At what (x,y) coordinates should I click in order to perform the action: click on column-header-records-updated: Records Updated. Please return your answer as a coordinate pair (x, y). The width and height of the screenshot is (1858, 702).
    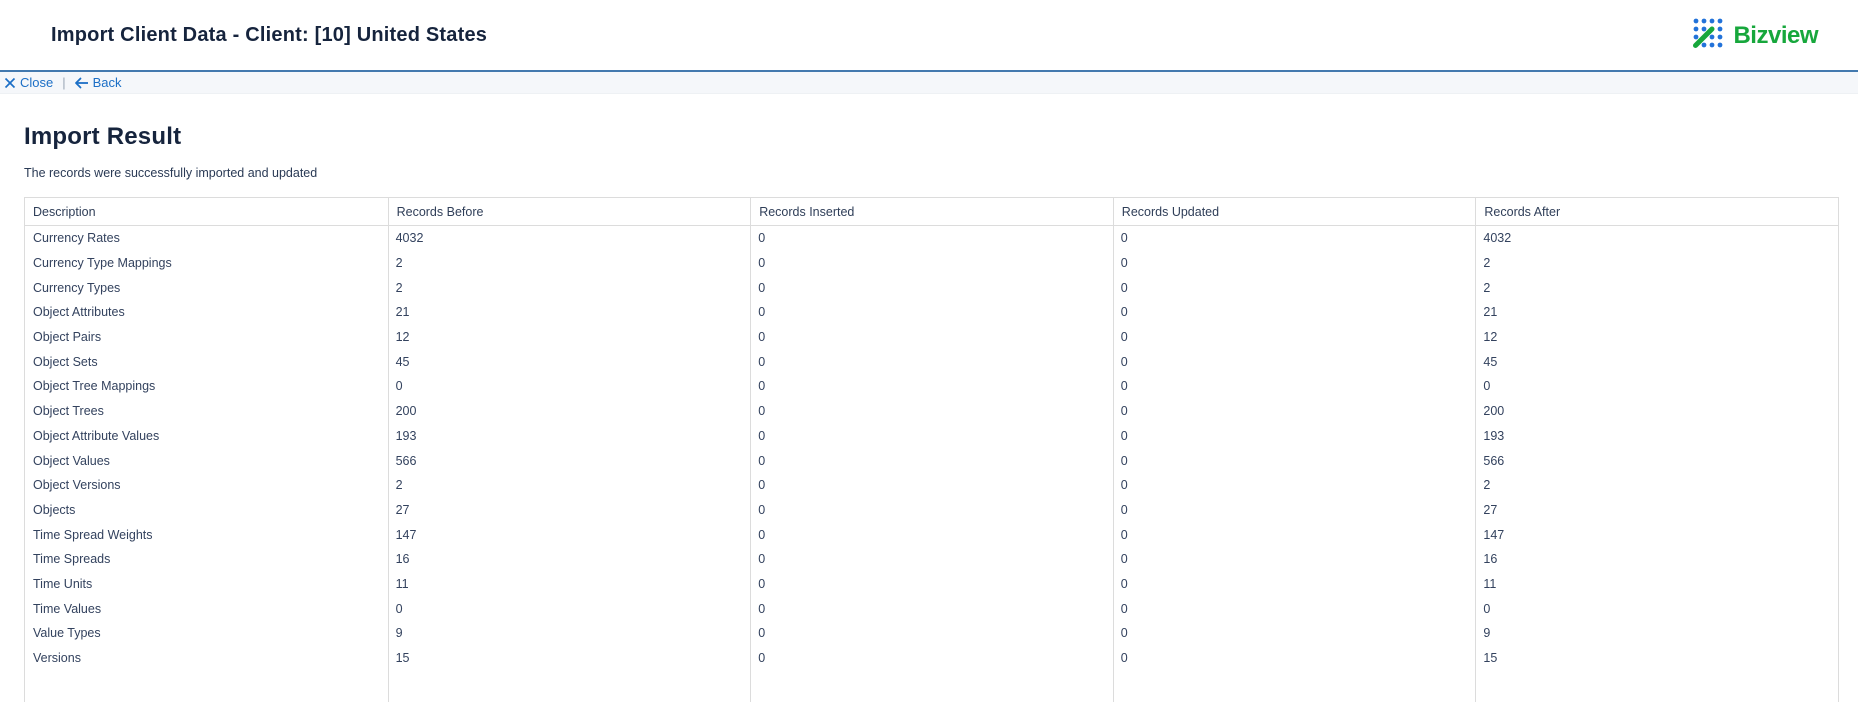
    Looking at the image, I should click on (1294, 211).